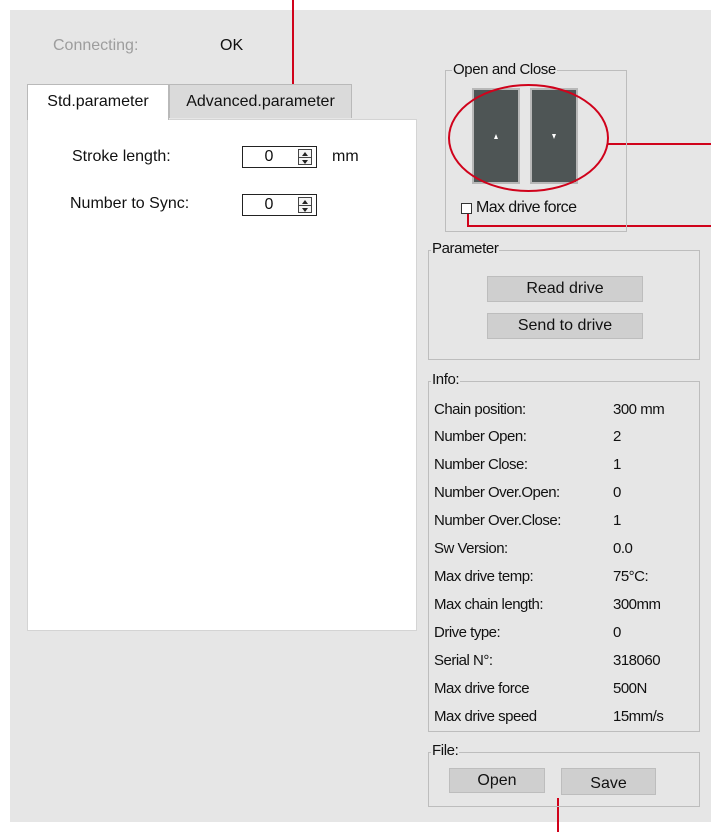  Describe the element at coordinates (293, 42) in the screenshot. I see `callout-line-tabs` at that location.